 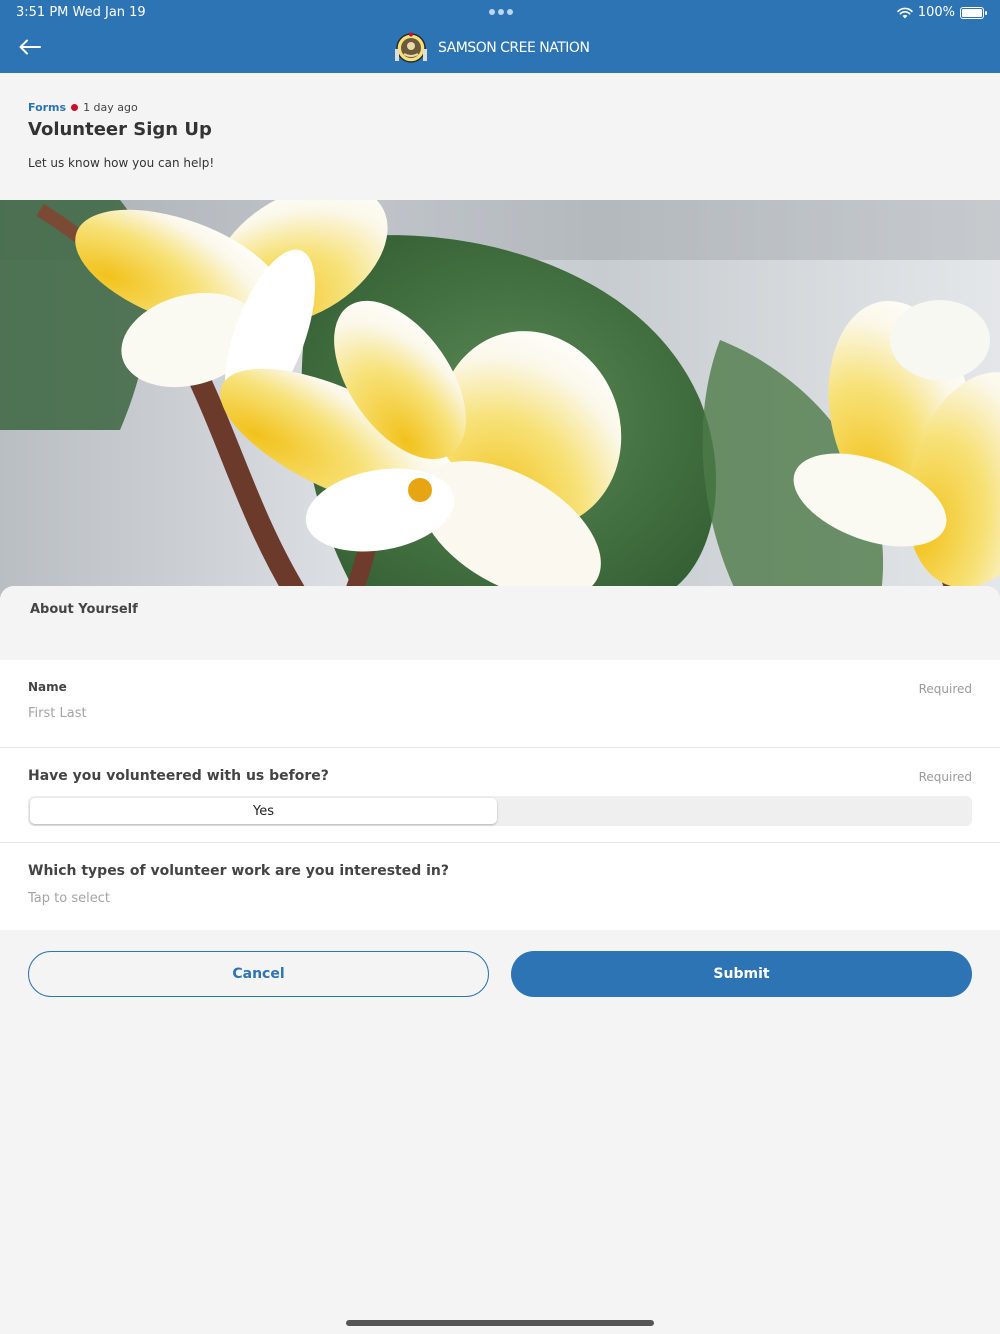 What do you see at coordinates (973, 12) in the screenshot?
I see `battery-icon` at bounding box center [973, 12].